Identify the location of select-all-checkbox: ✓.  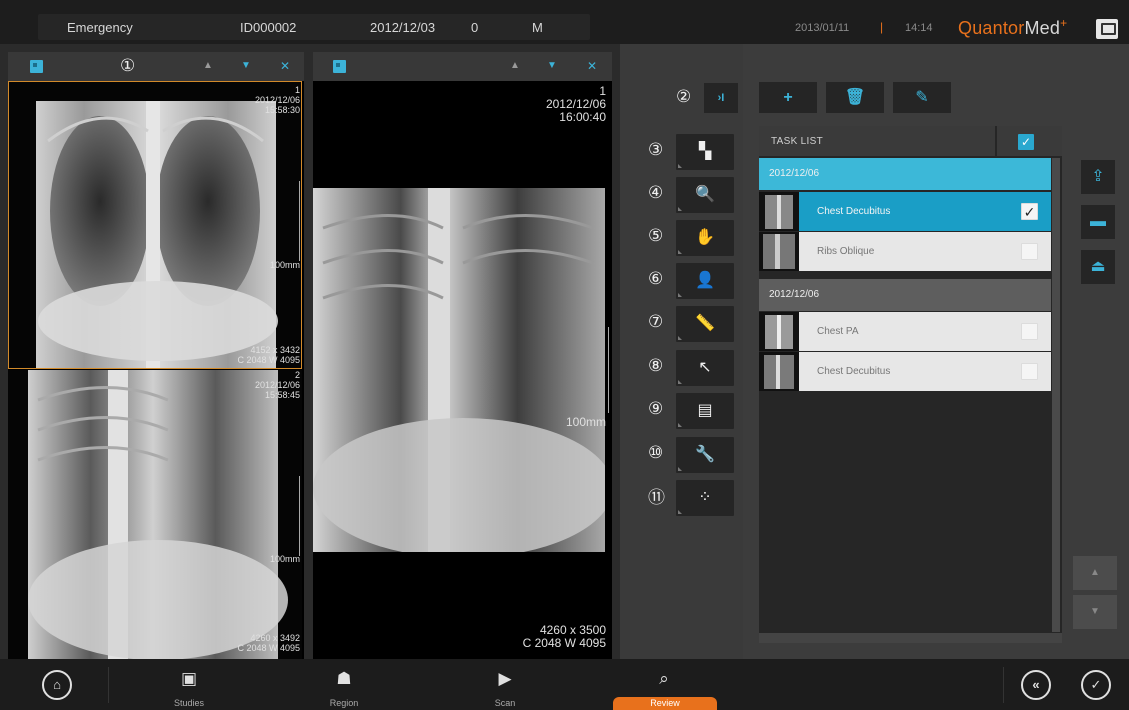
(1026, 142).